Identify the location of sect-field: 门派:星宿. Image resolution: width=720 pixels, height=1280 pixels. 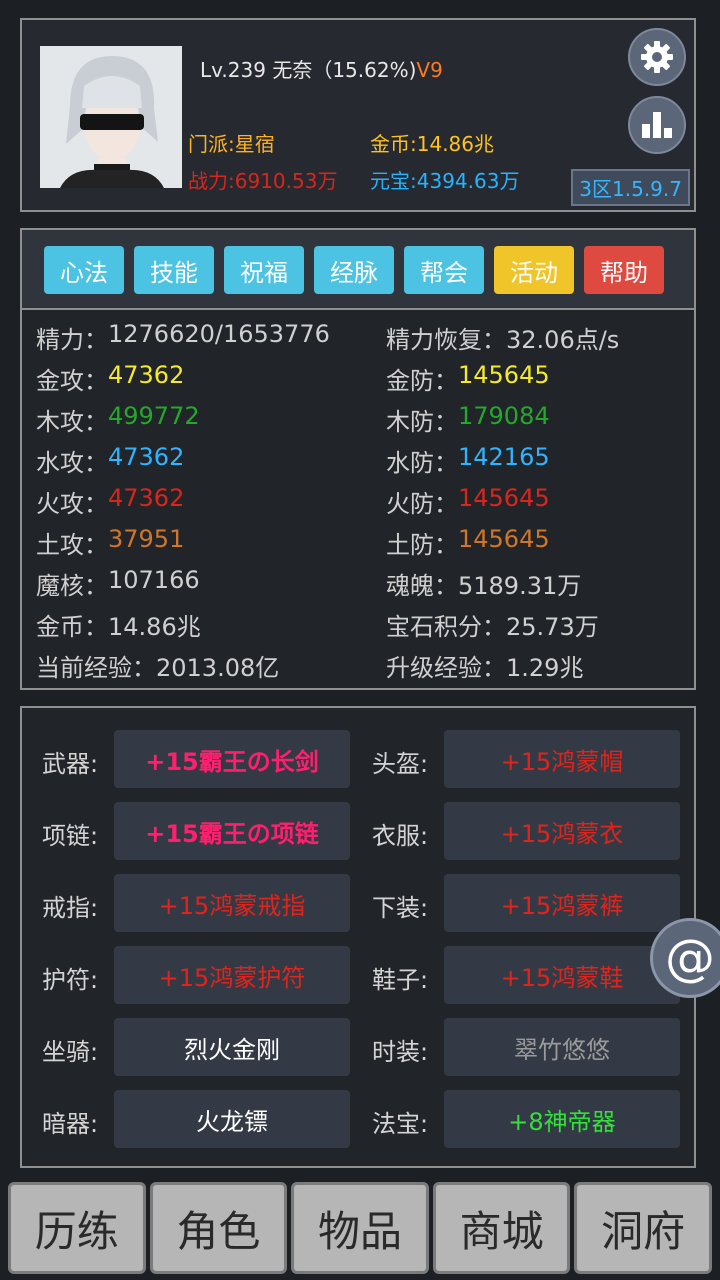
(231, 142).